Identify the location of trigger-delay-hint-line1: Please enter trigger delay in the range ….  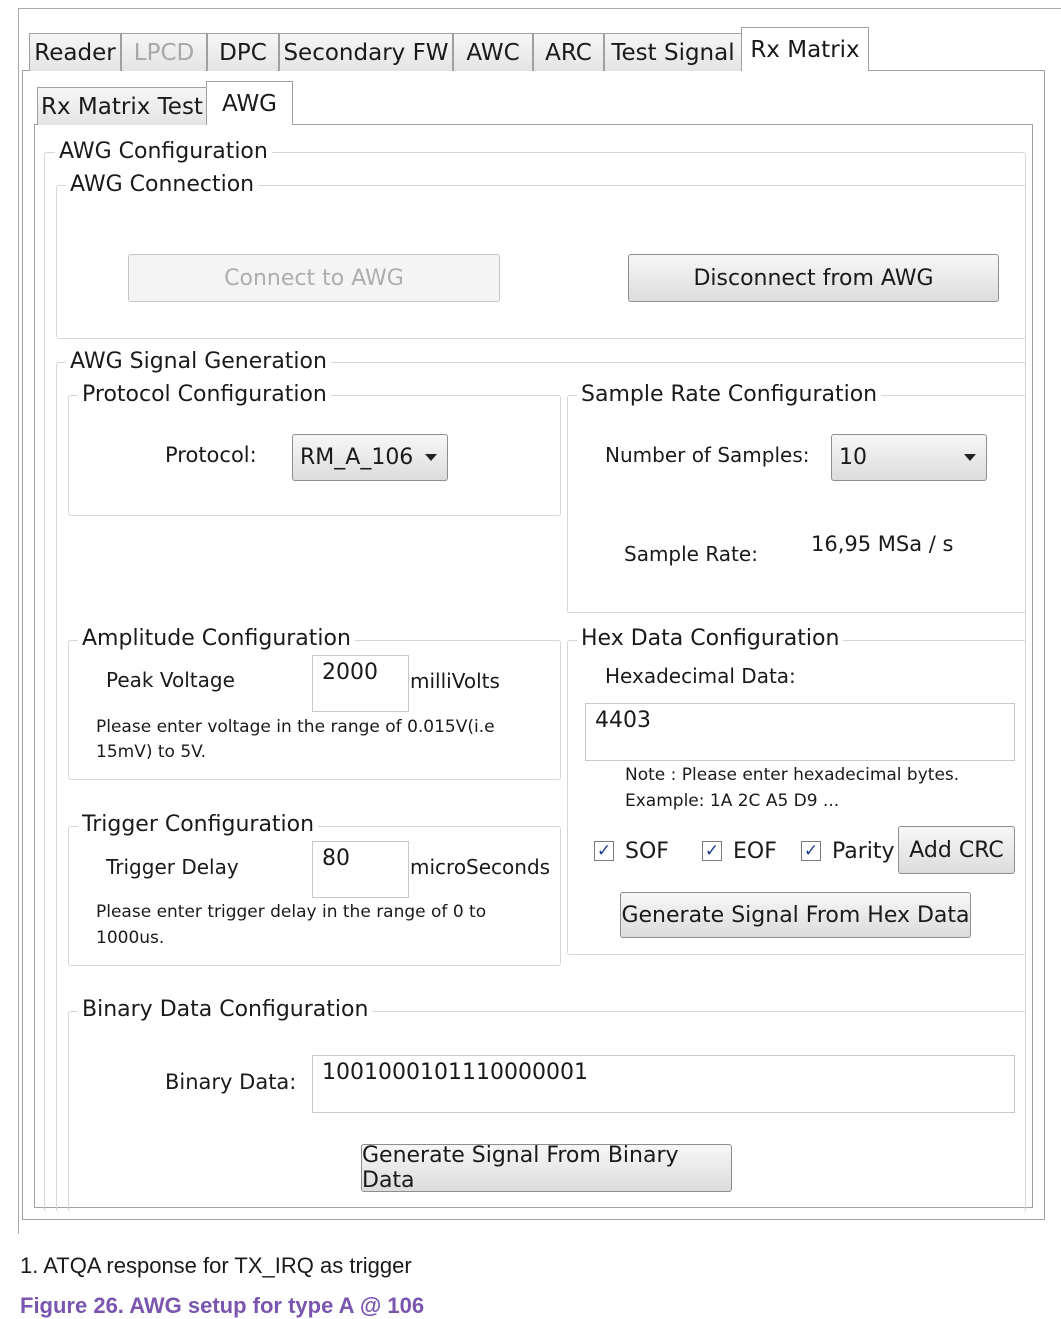
(291, 912).